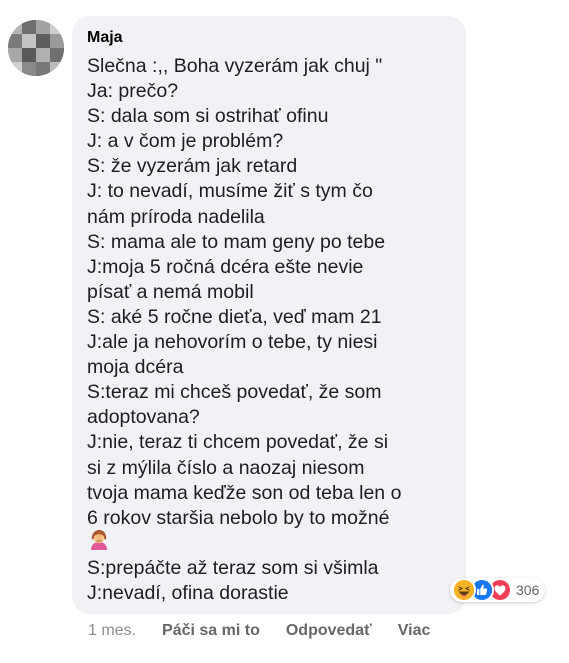 Image resolution: width=569 pixels, height=663 pixels. Describe the element at coordinates (238, 517) in the screenshot. I see `comment-line: 6 rokov staršia nebolo by to možné` at that location.